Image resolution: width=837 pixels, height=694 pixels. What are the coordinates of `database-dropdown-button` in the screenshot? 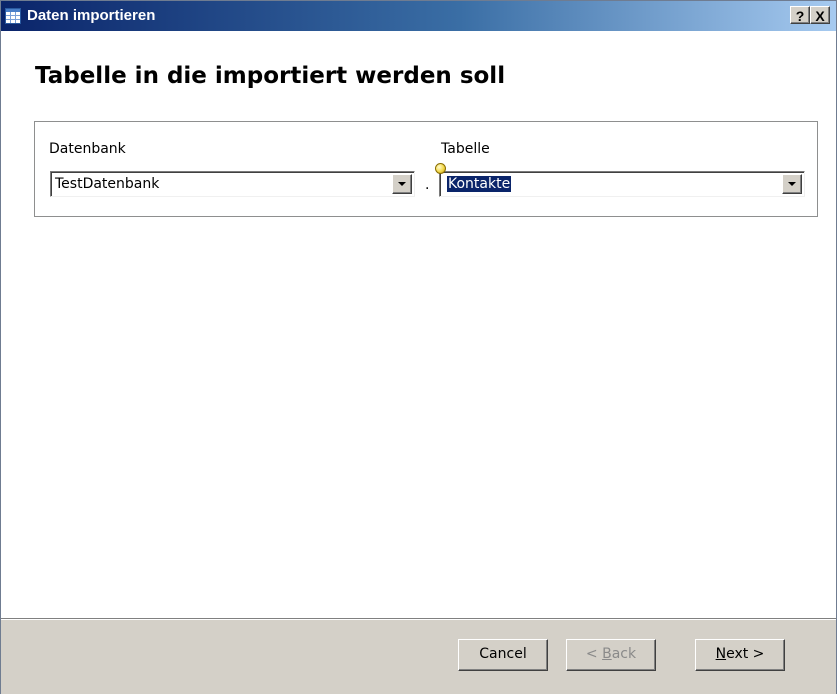 It's located at (402, 184).